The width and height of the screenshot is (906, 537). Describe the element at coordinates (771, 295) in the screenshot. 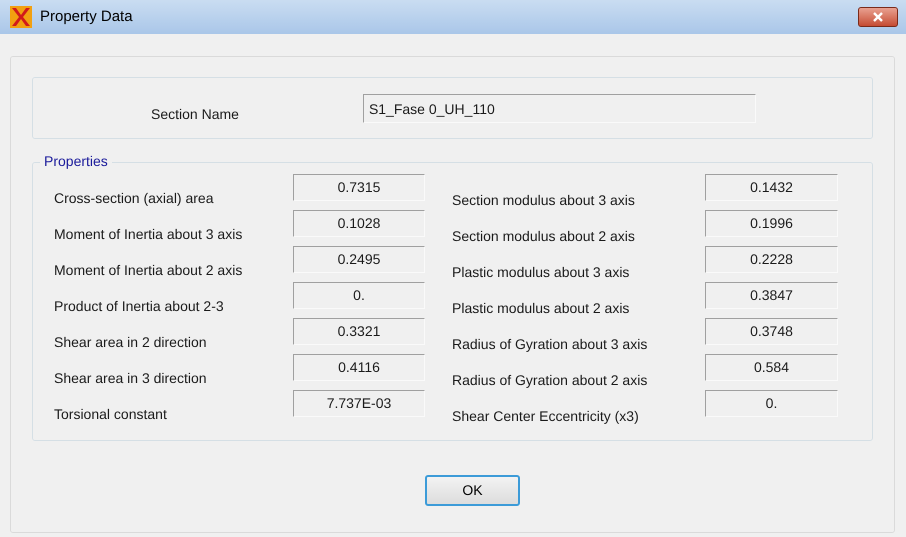

I see `value-field: 0.3847` at that location.